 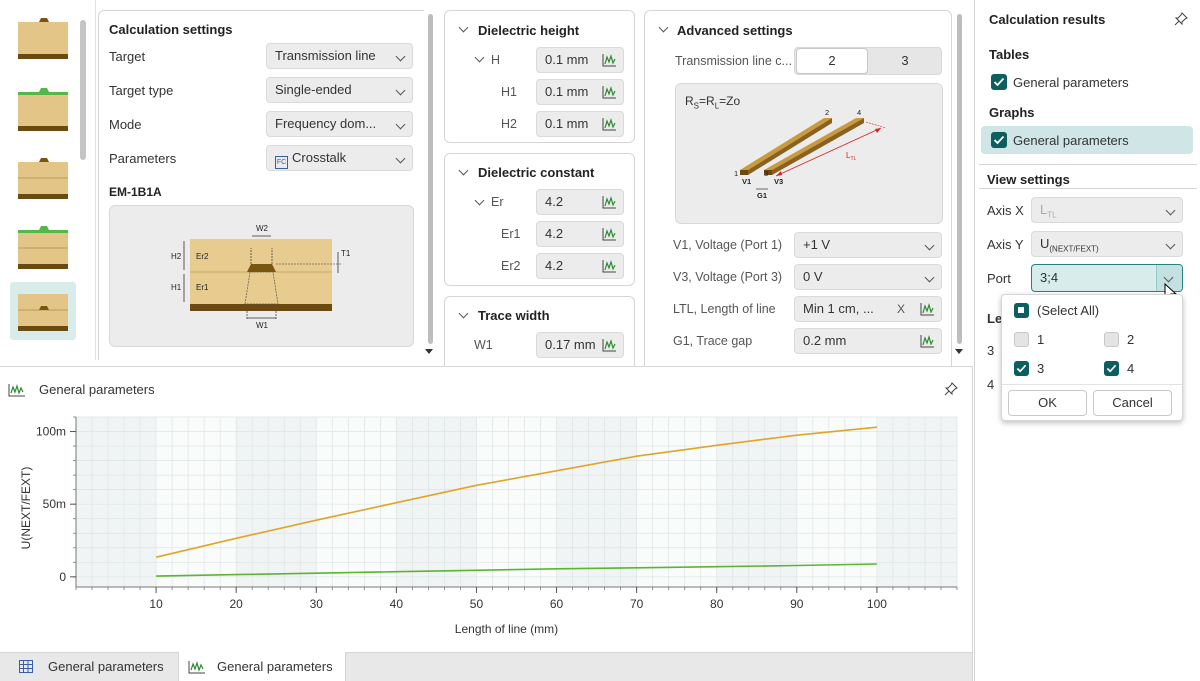 What do you see at coordinates (1107, 278) in the screenshot?
I see `port-select: 3;4` at bounding box center [1107, 278].